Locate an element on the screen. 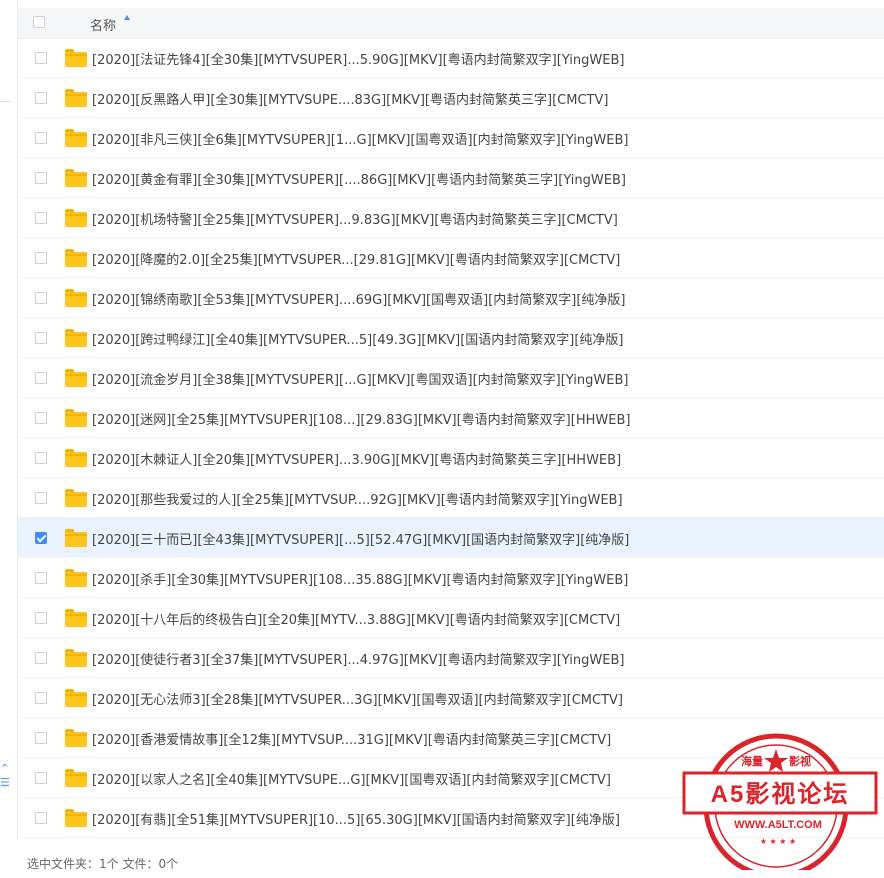  column-name-header: 名称 is located at coordinates (103, 24).